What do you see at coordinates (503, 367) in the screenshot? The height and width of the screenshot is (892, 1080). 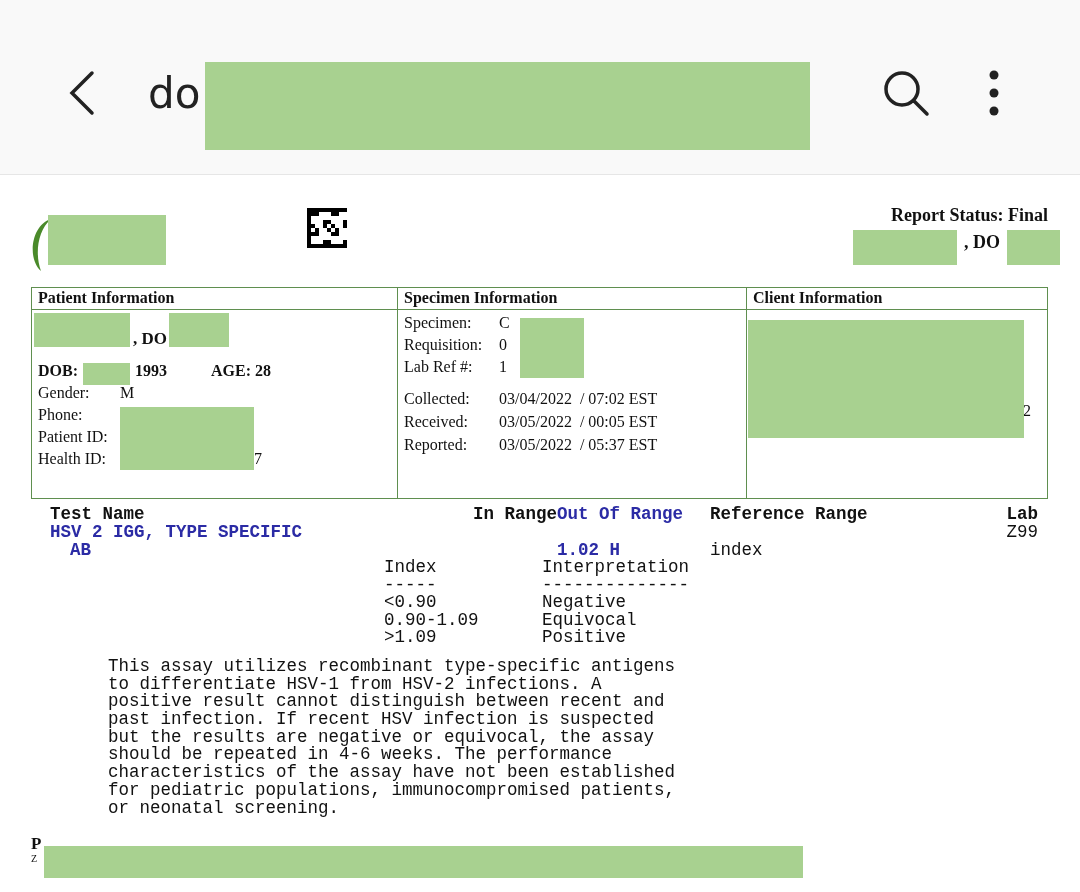 I see `field-value: 1` at bounding box center [503, 367].